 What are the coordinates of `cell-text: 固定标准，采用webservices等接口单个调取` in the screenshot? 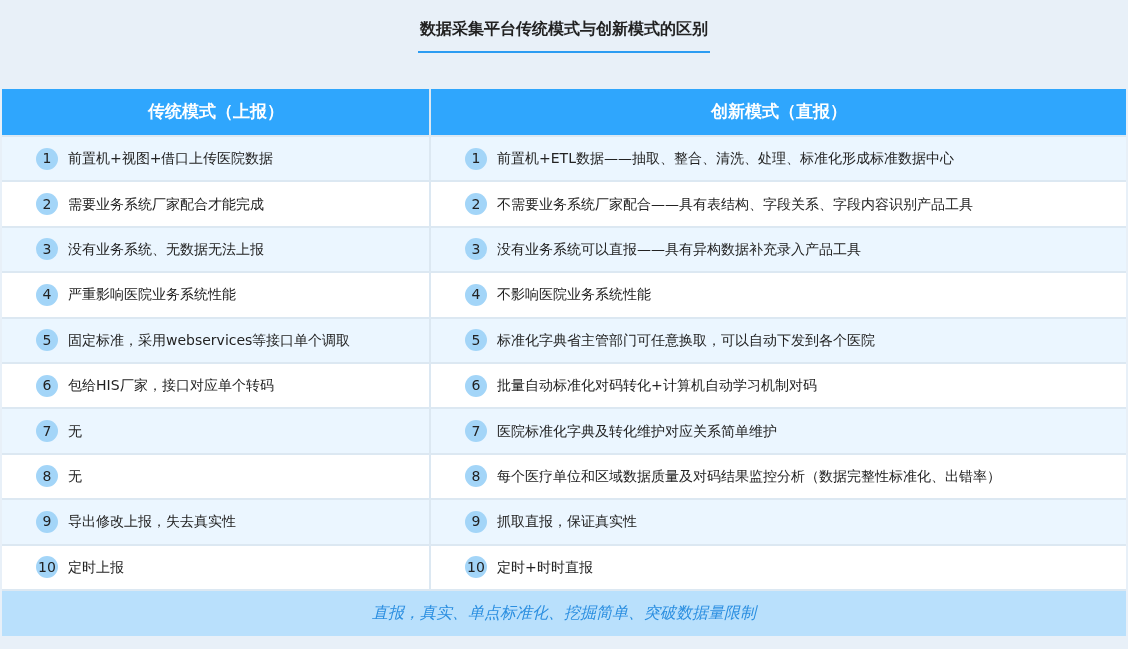 It's located at (209, 340).